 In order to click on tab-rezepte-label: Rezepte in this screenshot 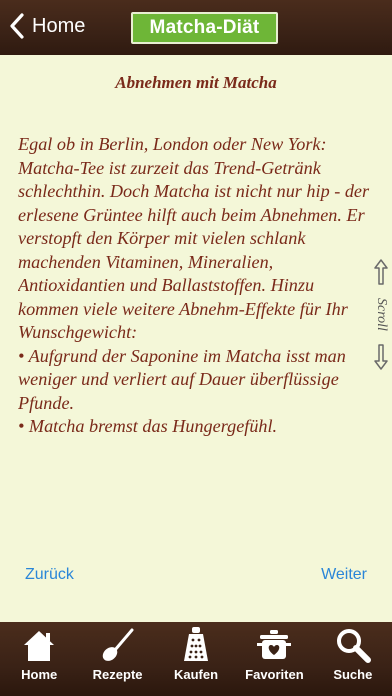, I will do `click(117, 674)`.